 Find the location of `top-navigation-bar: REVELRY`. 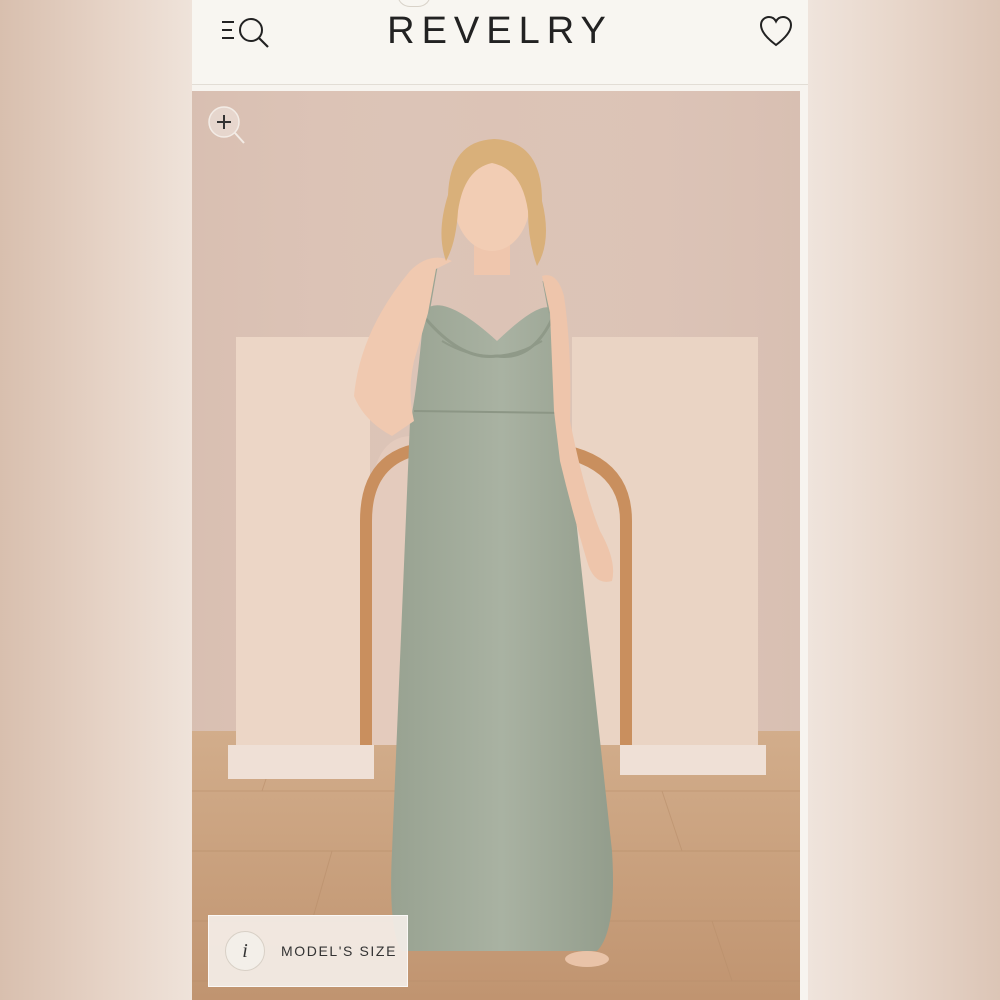

top-navigation-bar: REVELRY is located at coordinates (500, 42).